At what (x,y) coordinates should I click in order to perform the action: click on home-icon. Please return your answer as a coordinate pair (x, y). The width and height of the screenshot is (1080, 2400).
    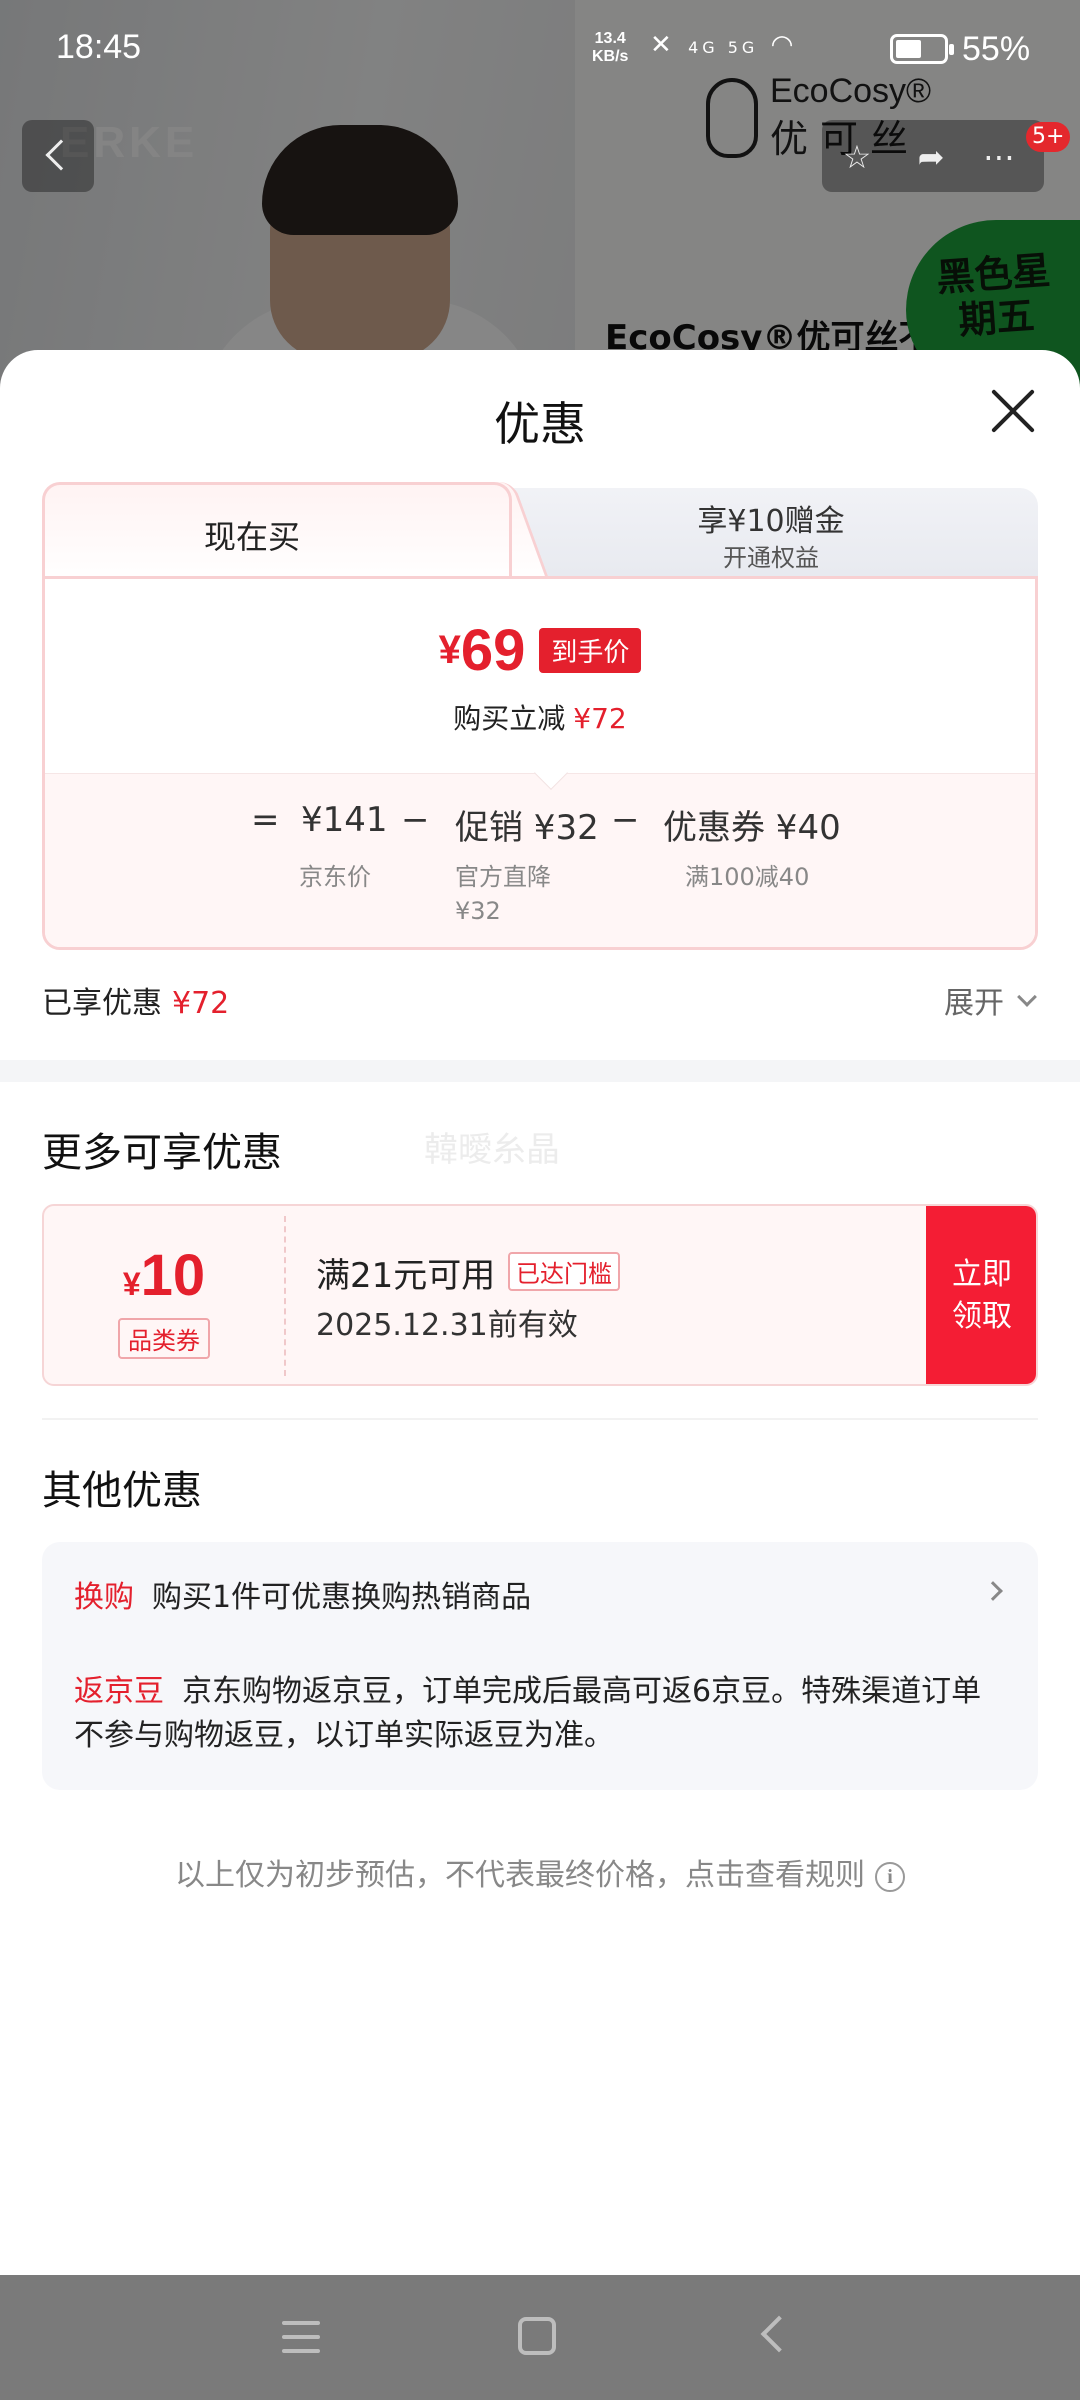
    Looking at the image, I should click on (537, 2336).